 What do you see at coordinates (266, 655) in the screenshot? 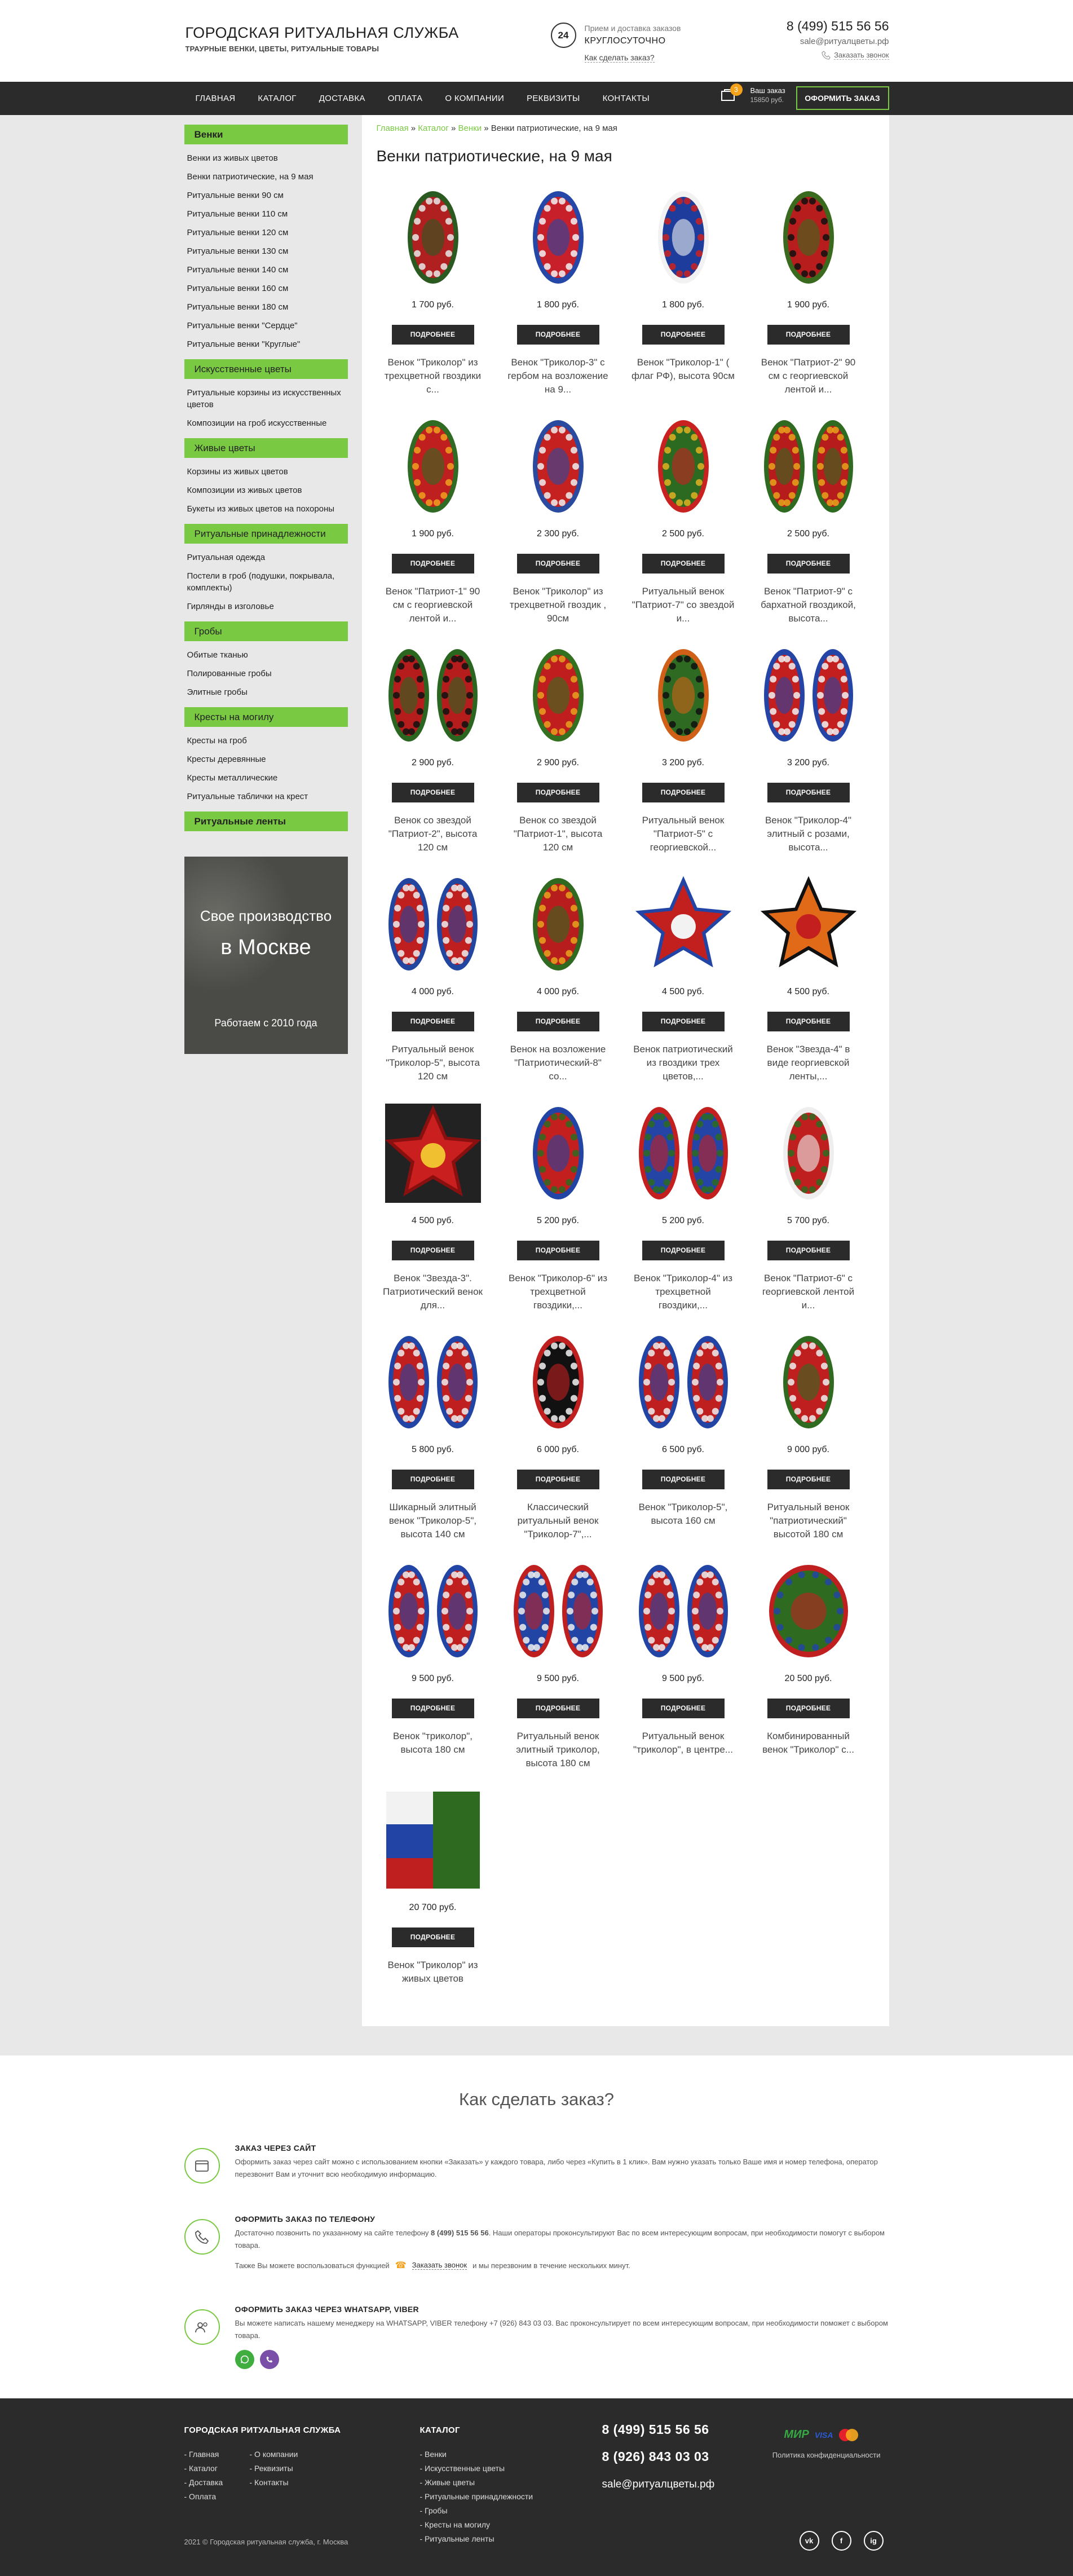
I see `sidebar-item: Обитые тканью` at bounding box center [266, 655].